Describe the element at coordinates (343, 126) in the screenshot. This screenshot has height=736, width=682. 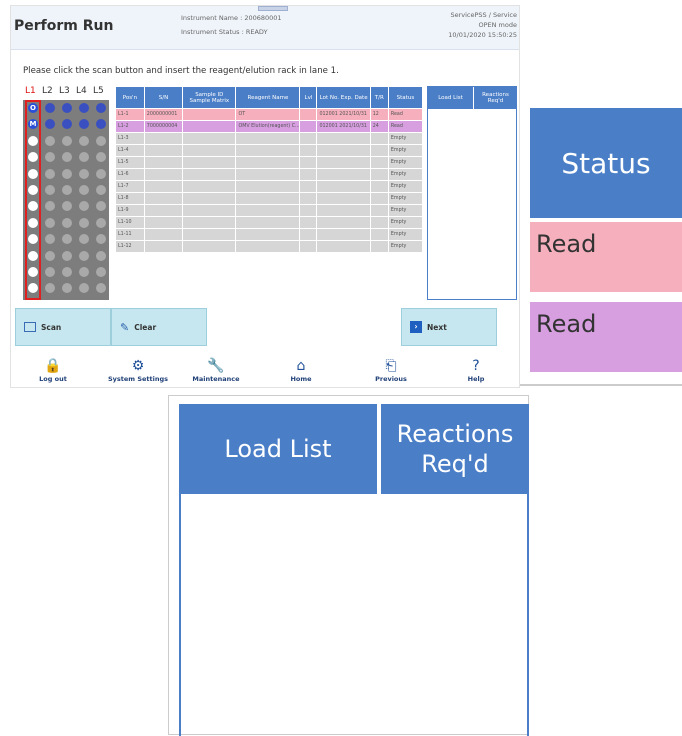
I see `cell-lot-exp: 012001 2021/10/31` at that location.